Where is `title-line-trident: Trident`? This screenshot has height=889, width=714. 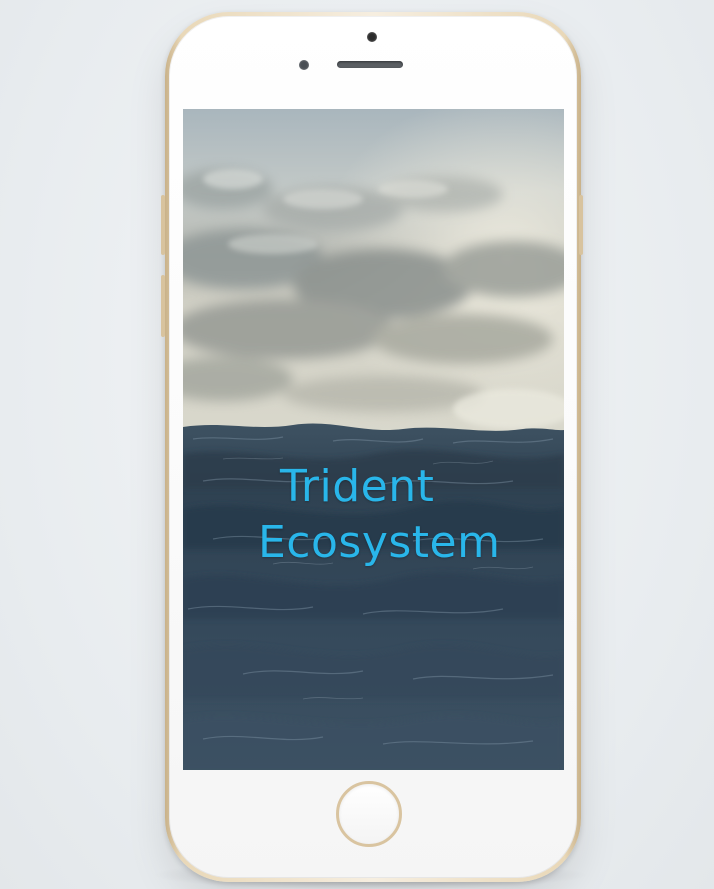
title-line-trident: Trident is located at coordinates (357, 486).